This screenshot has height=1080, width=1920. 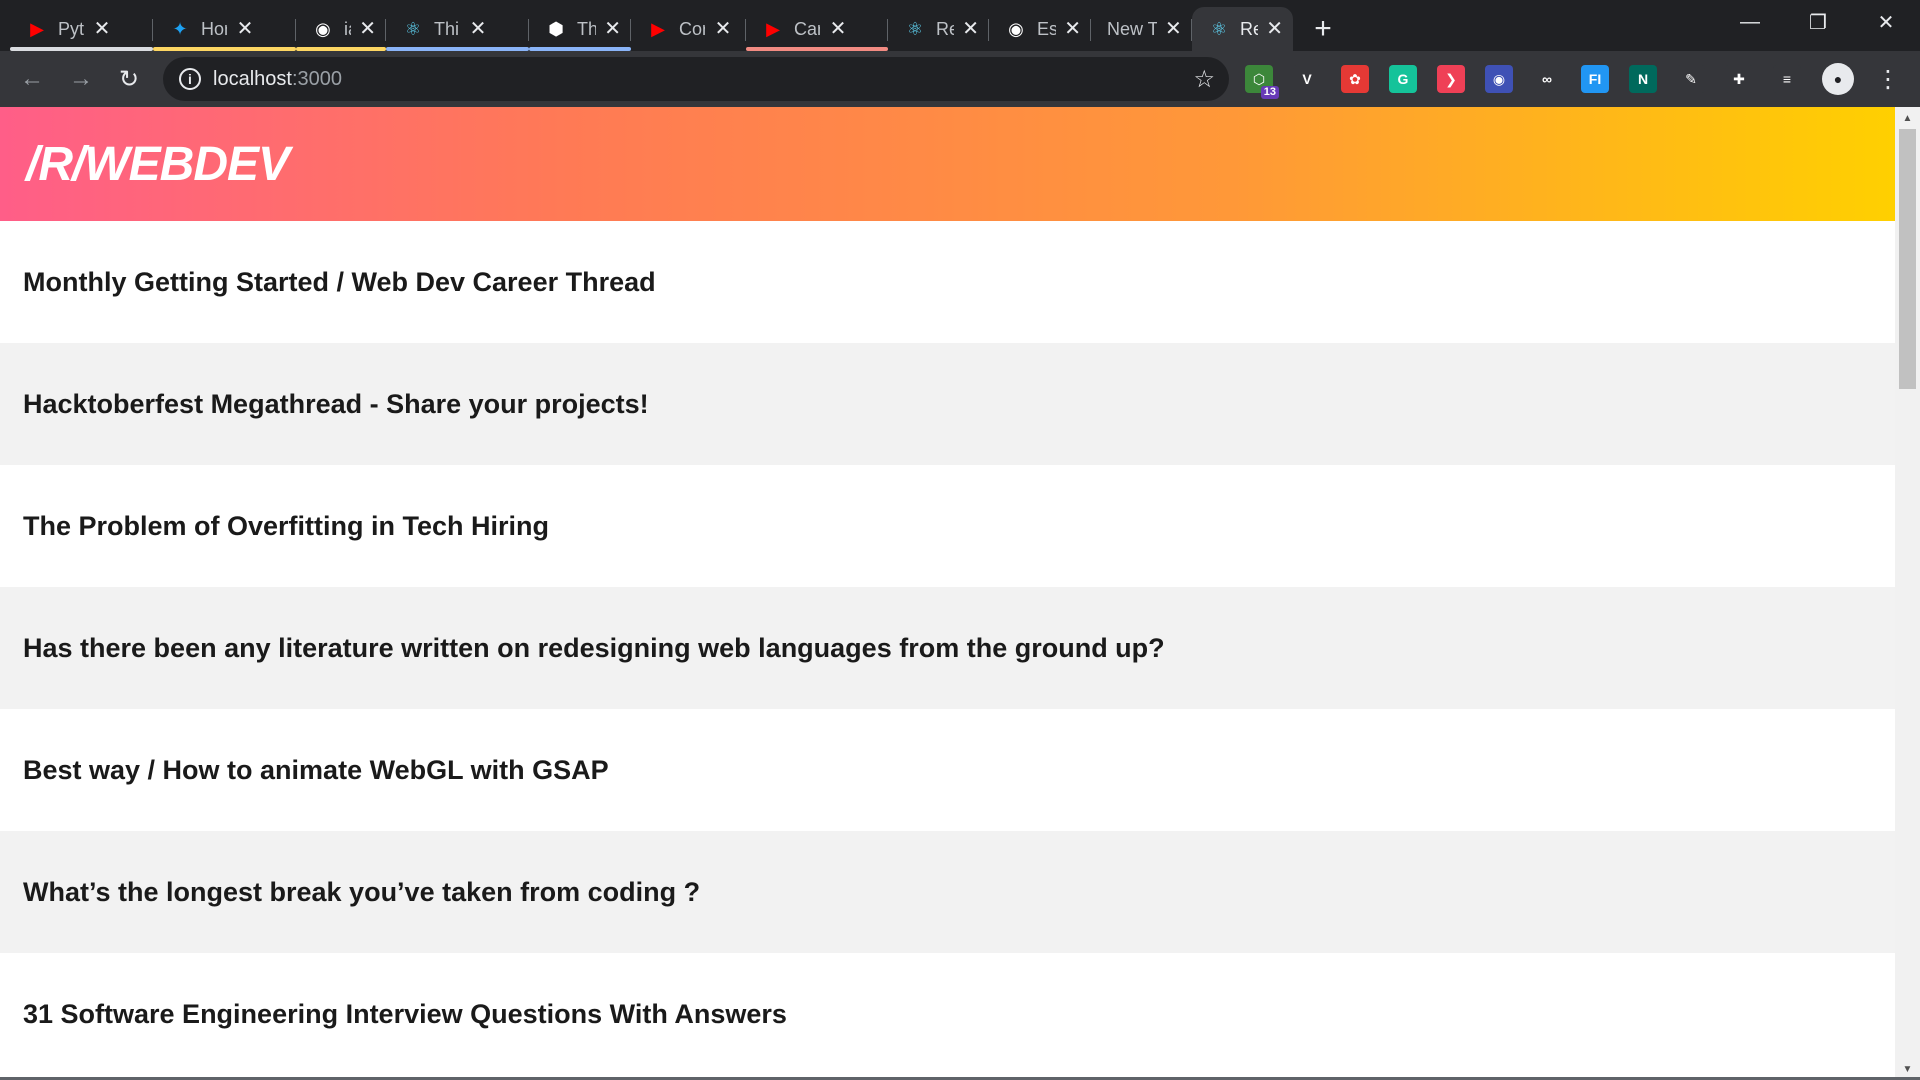 What do you see at coordinates (347, 28) in the screenshot?
I see `tab-title: iam` at bounding box center [347, 28].